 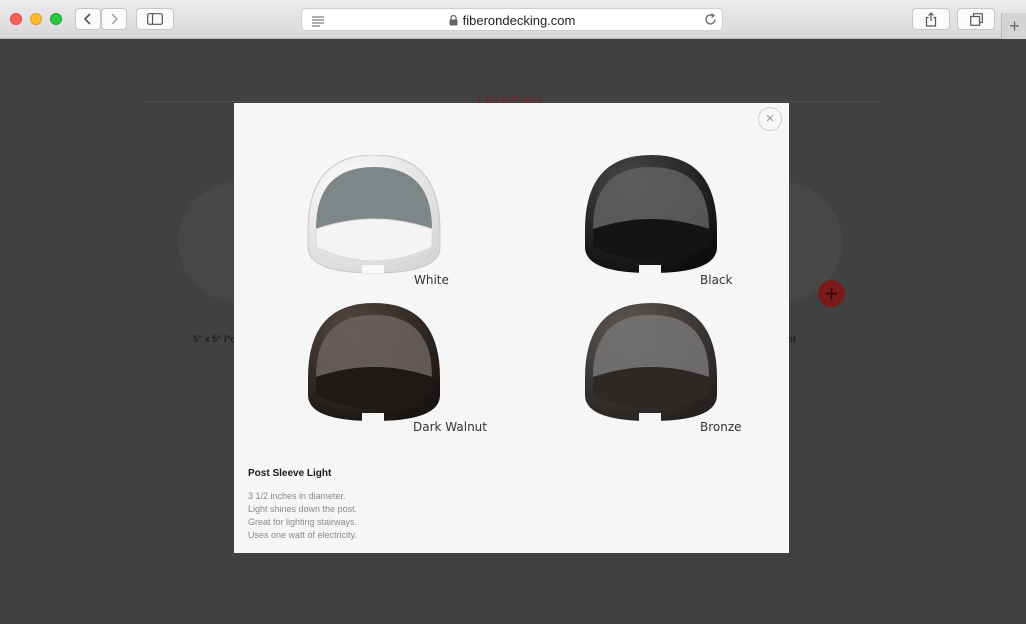 What do you see at coordinates (770, 119) in the screenshot?
I see `close-modal-button: ×` at bounding box center [770, 119].